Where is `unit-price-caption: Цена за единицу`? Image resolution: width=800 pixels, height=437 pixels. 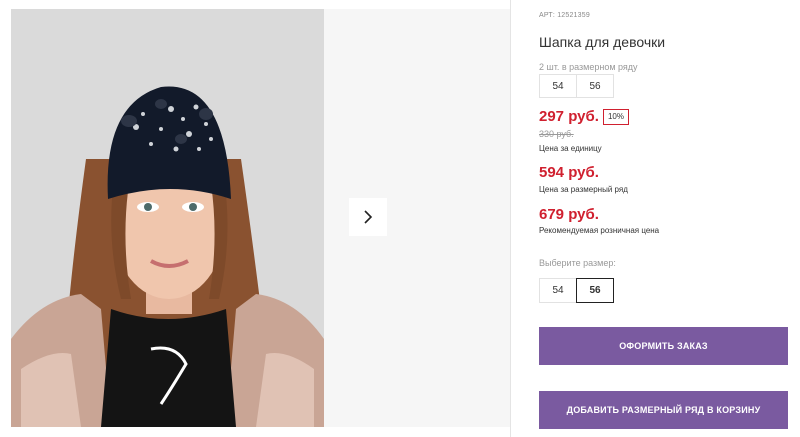 unit-price-caption: Цена за единицу is located at coordinates (570, 148).